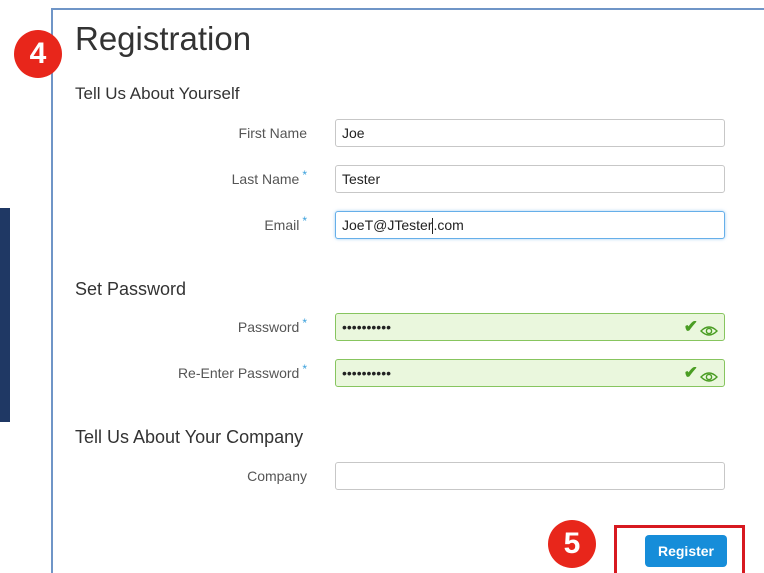  I want to click on last-name-value: Tester, so click(361, 179).